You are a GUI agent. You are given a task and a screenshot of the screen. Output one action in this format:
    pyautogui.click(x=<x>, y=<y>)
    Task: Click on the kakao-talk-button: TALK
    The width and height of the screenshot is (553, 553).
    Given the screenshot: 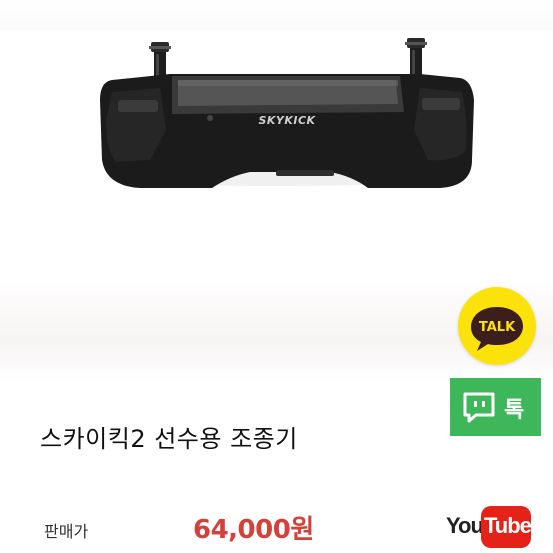 What is the action you would take?
    pyautogui.click(x=497, y=326)
    